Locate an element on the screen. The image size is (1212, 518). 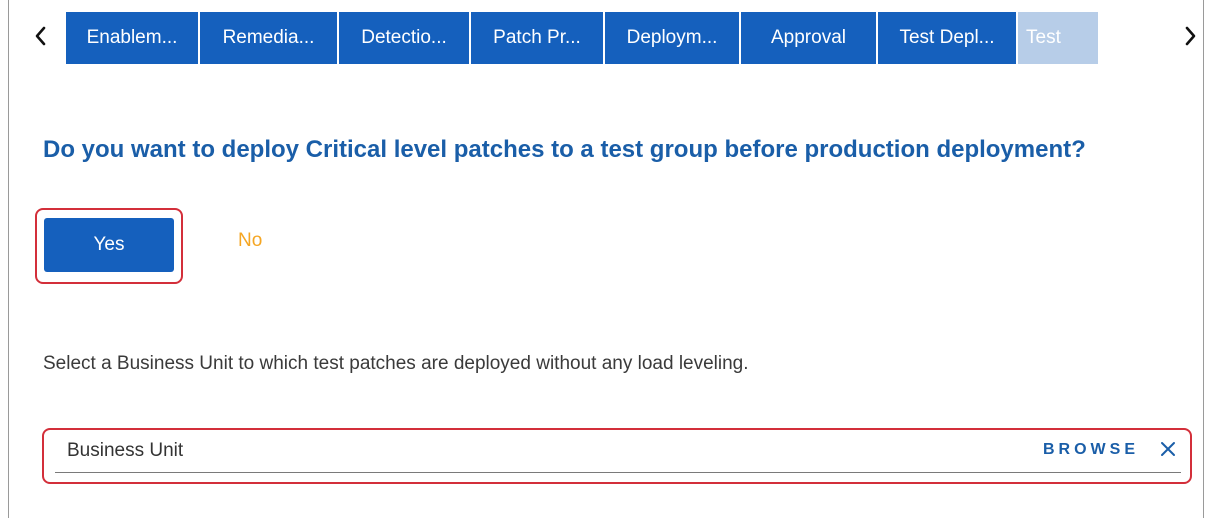
tab-test: Test is located at coordinates (1058, 38).